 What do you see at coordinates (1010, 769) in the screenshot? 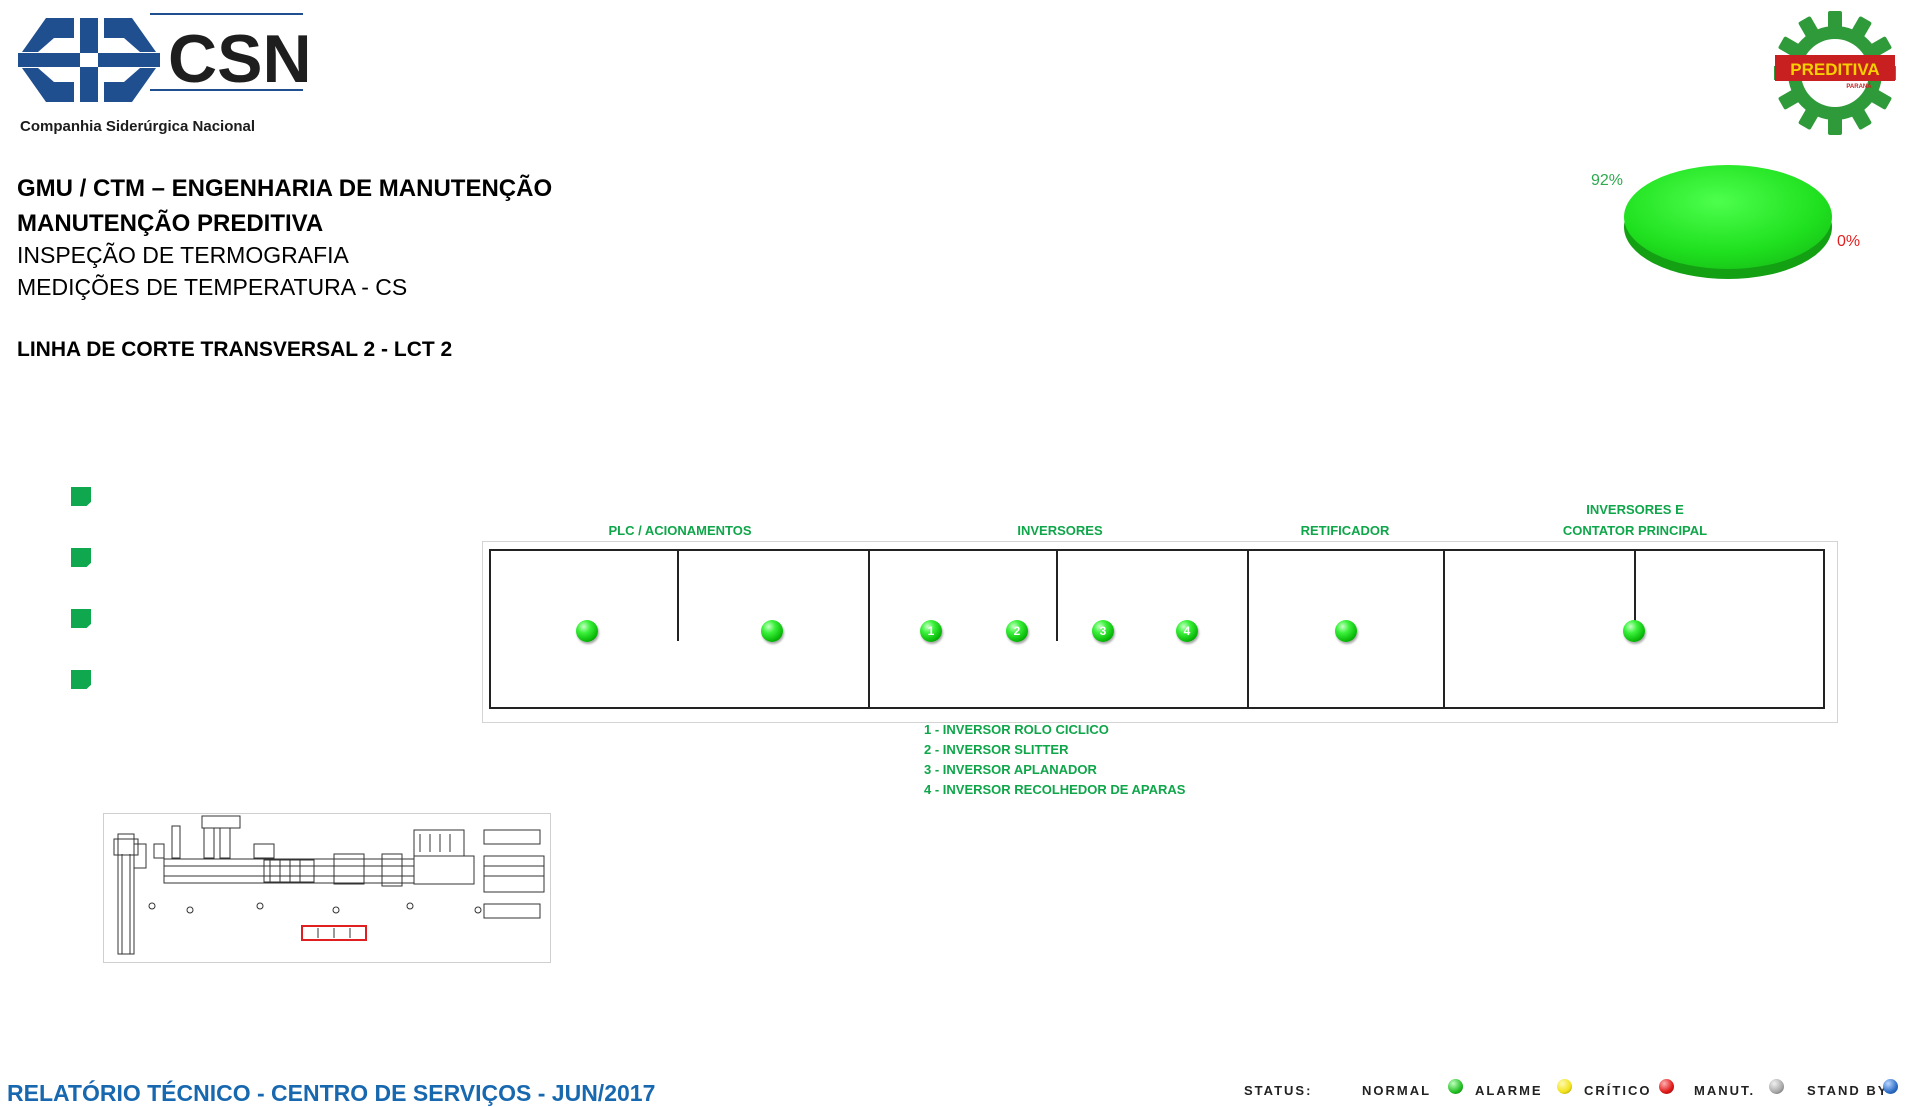
I see `note-line-3: 3 - INVERSOR APLANADOR` at bounding box center [1010, 769].